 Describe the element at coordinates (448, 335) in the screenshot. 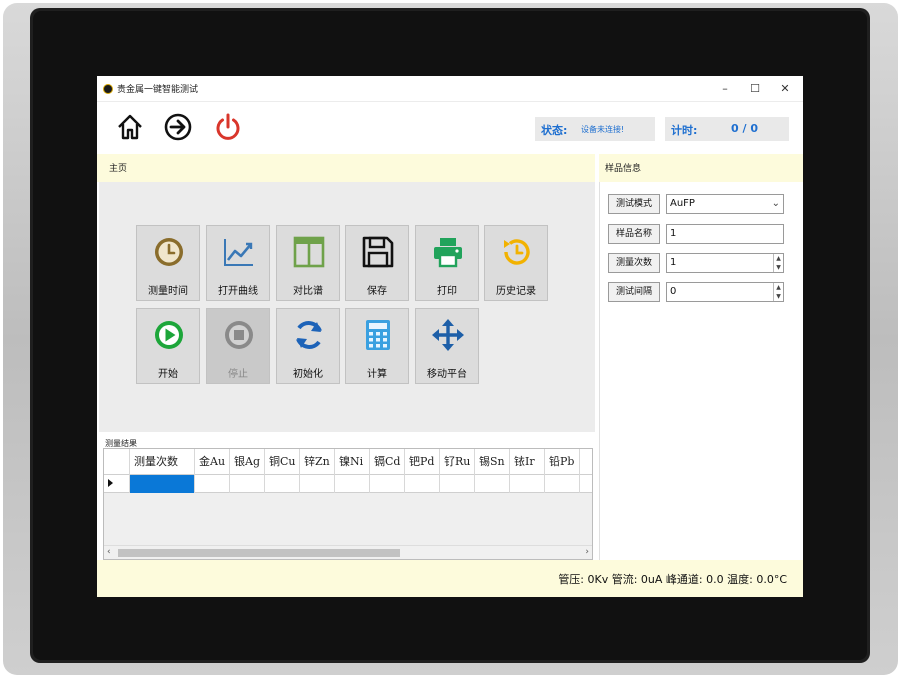

I see `move-icon` at that location.